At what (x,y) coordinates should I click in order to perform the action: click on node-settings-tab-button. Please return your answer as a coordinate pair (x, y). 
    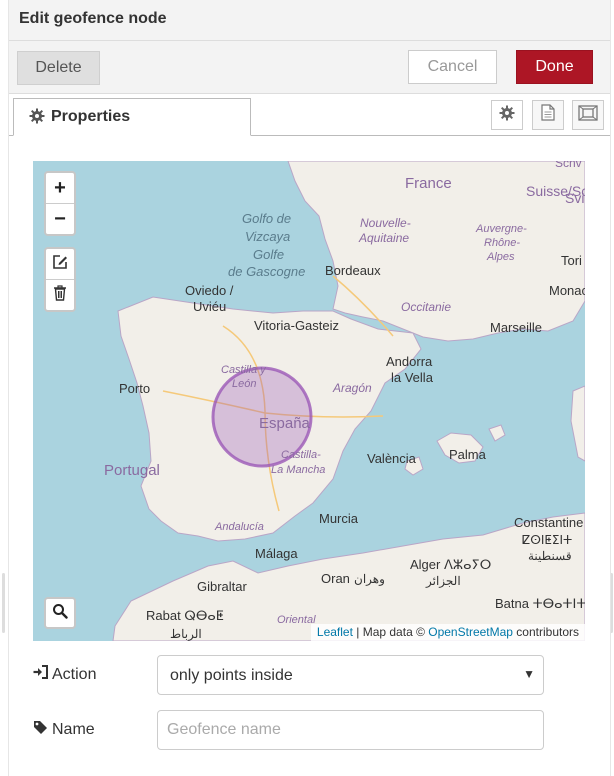
    Looking at the image, I should click on (507, 115).